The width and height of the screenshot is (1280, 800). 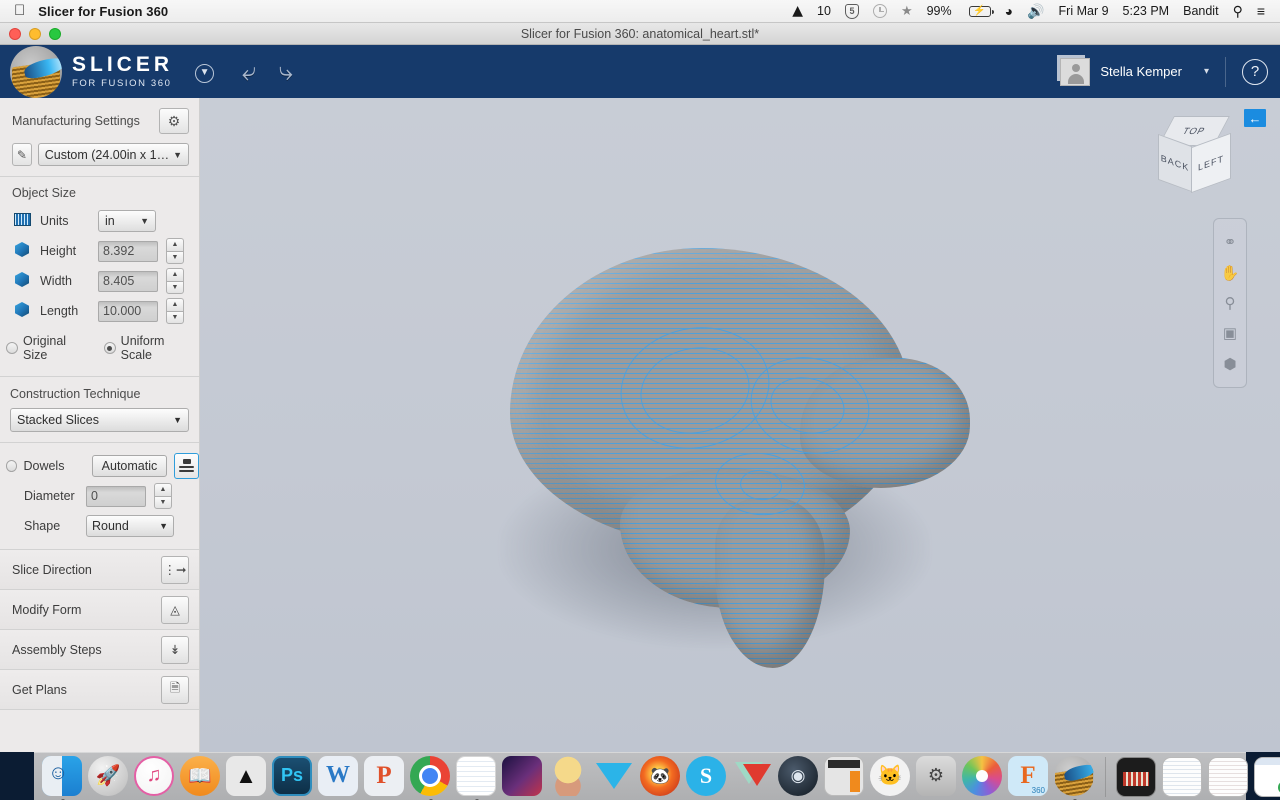 I want to click on spotlight-search-icon: ⚲, so click(x=1238, y=11).